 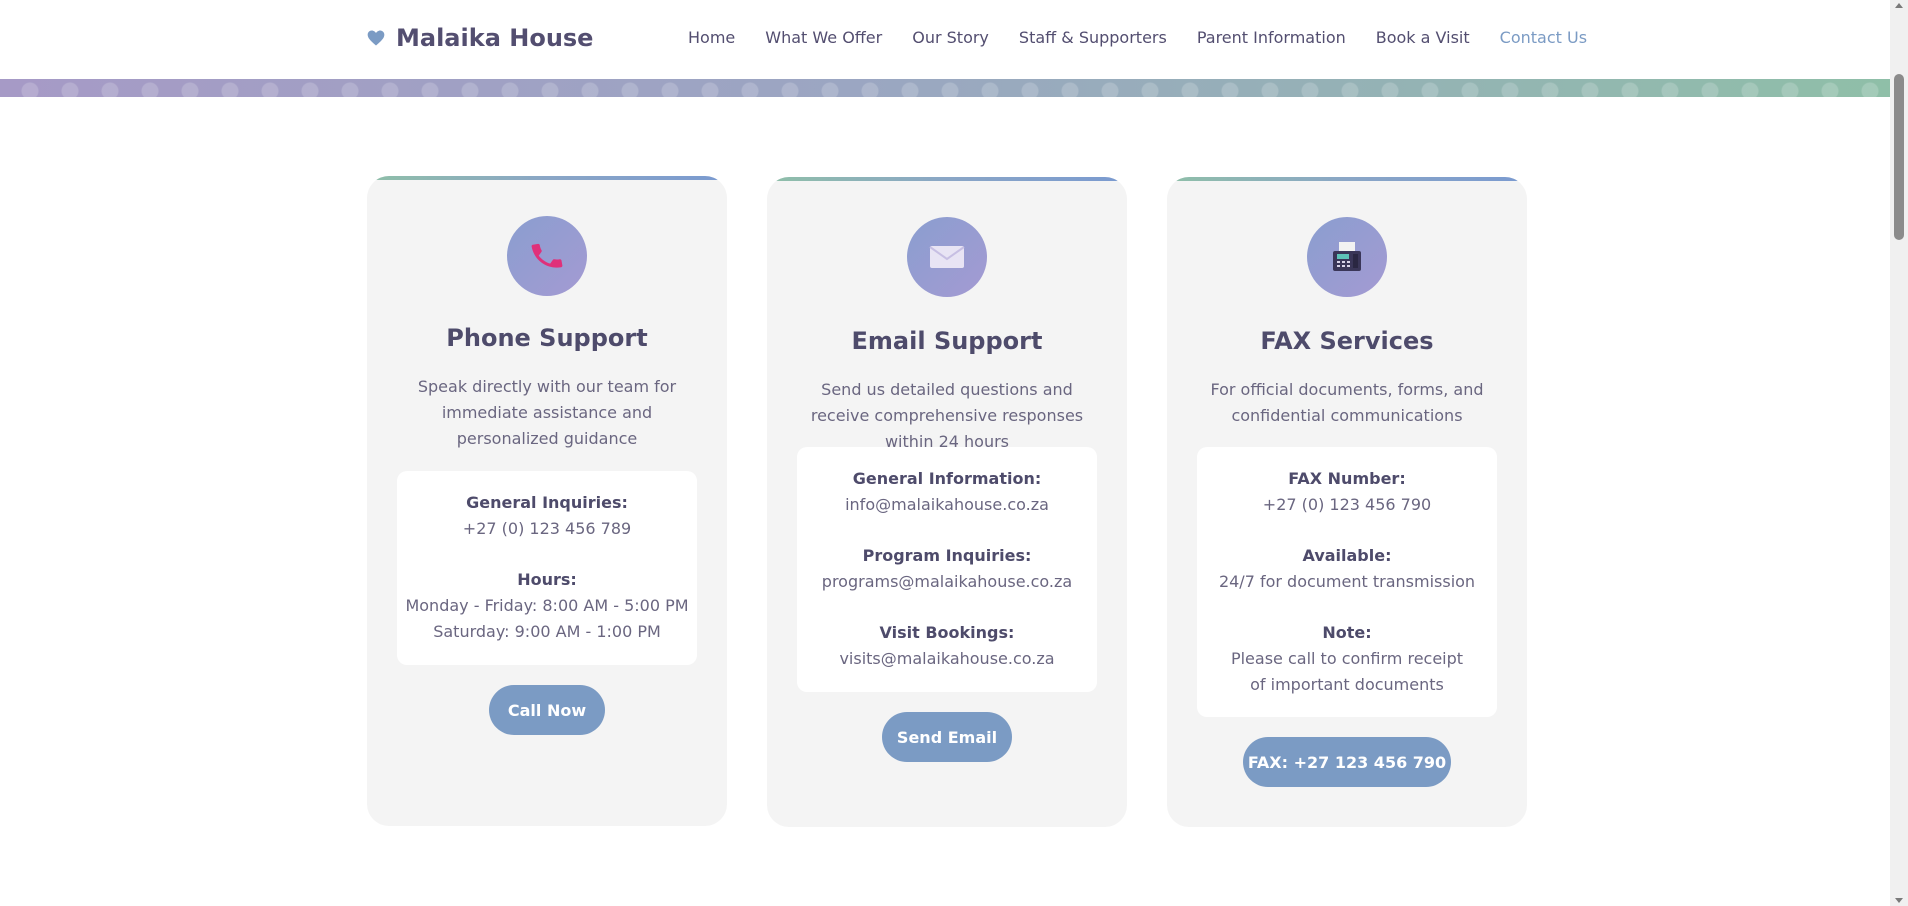 What do you see at coordinates (947, 659) in the screenshot?
I see `email-address: visits@malaikahouse.co.za` at bounding box center [947, 659].